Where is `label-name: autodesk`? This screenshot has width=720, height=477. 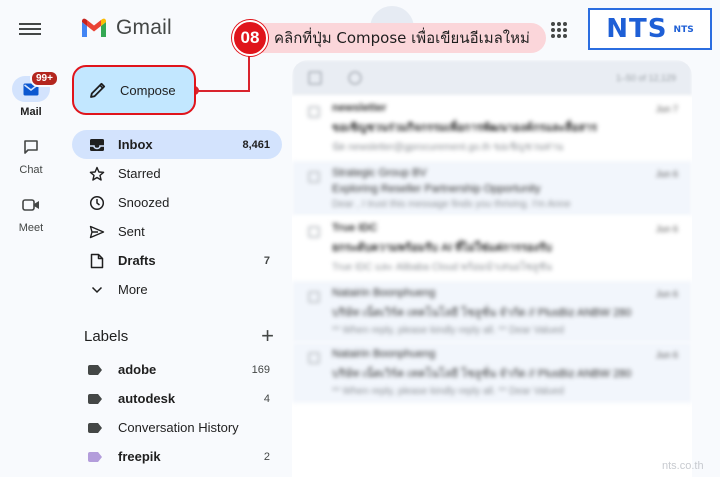
label-name: autodesk is located at coordinates (147, 398).